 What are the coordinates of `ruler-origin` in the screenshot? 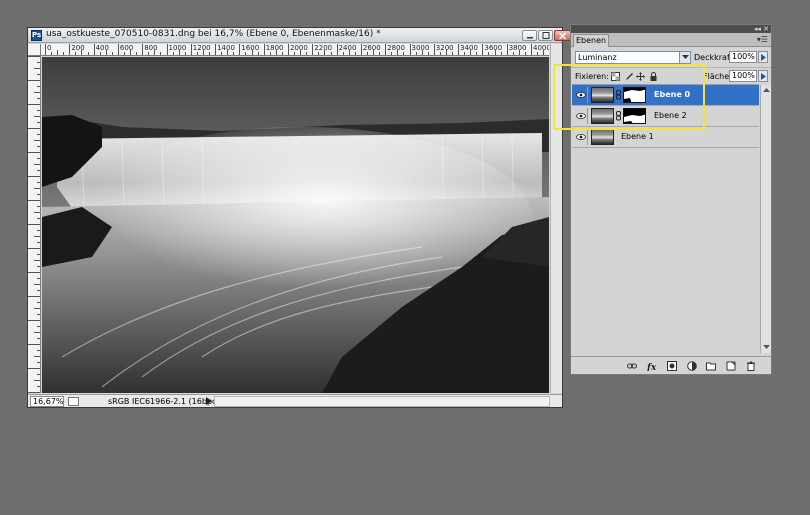 It's located at (34, 50).